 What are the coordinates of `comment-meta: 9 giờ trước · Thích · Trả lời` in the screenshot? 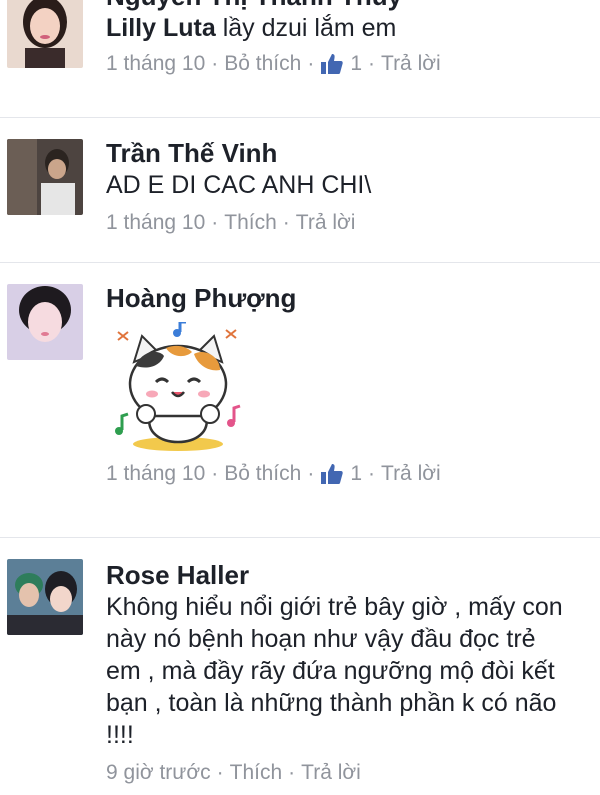 It's located at (347, 773).